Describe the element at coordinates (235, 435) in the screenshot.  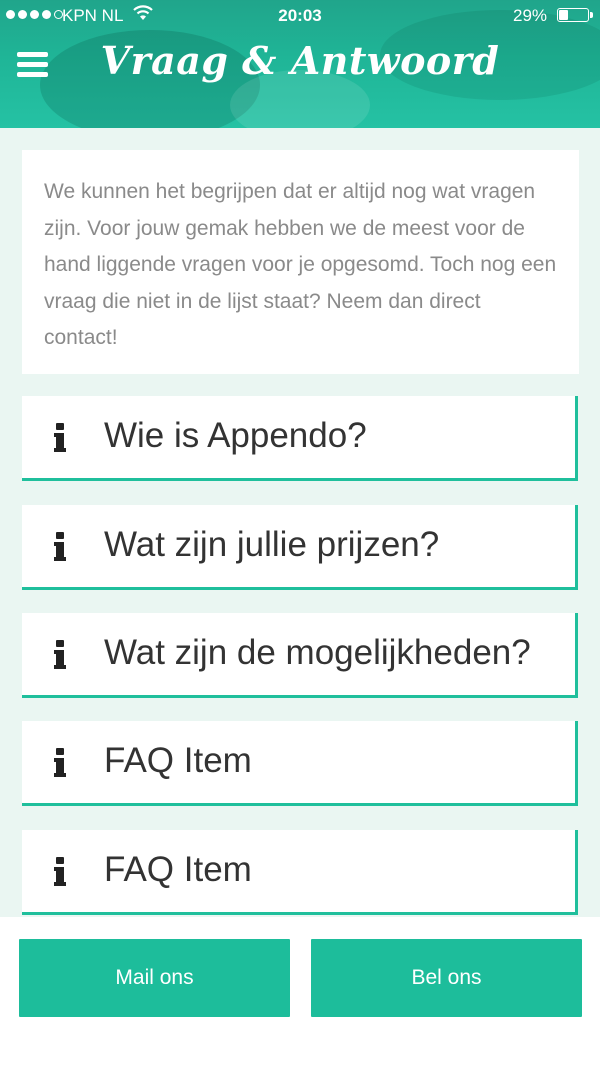
I see `faq-item-label: Wie is Appendo?` at that location.